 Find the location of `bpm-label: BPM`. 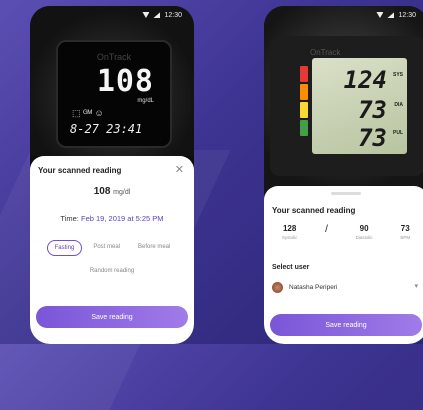

bpm-label: BPM is located at coordinates (405, 237).